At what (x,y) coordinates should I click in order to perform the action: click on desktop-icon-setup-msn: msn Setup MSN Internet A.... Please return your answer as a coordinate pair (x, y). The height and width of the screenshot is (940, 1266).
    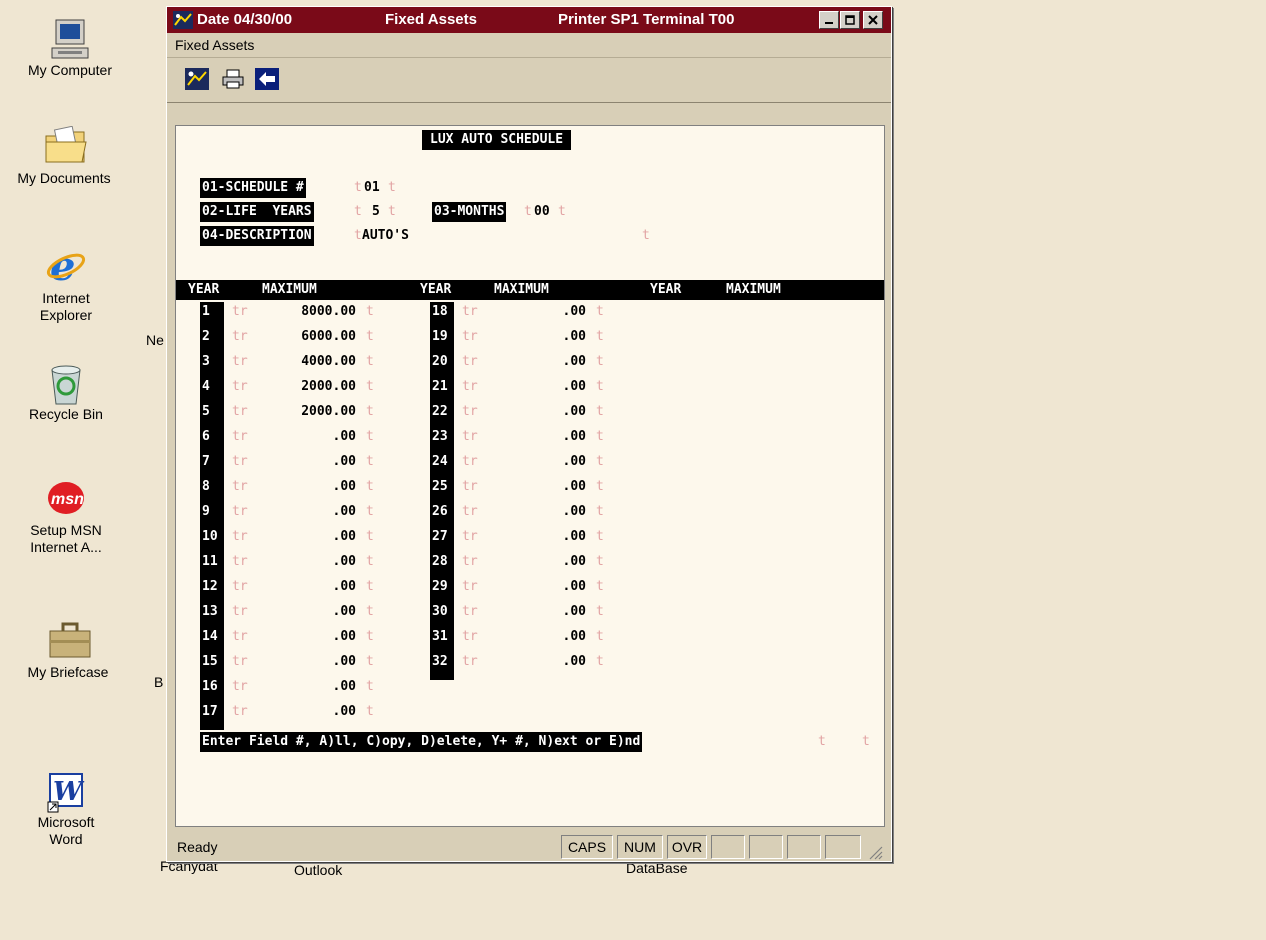
    Looking at the image, I should click on (68, 517).